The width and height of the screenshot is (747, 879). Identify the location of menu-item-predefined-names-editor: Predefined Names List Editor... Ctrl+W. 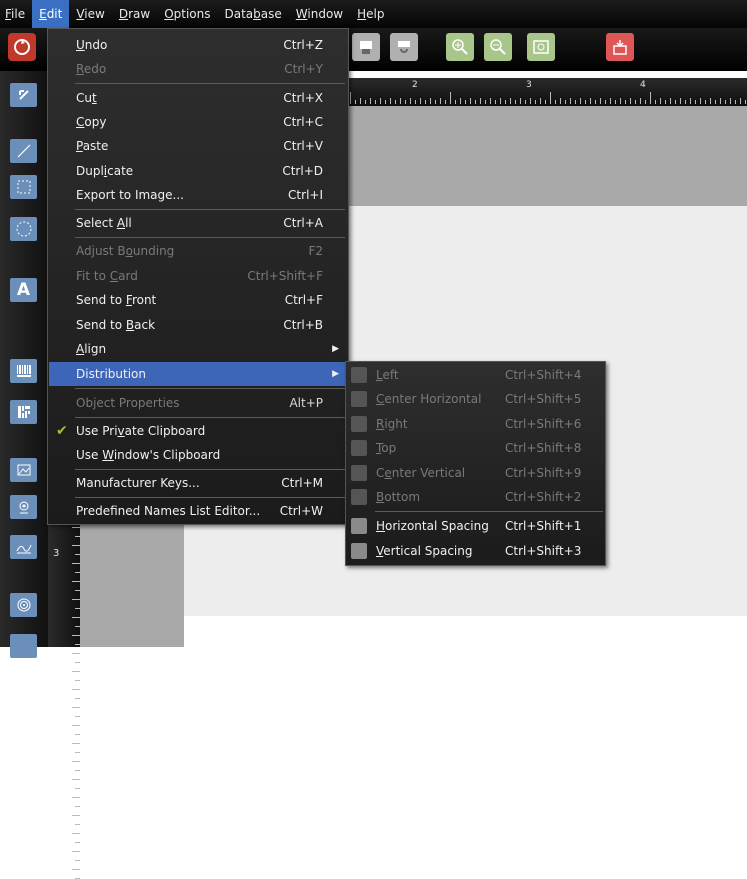
(198, 511).